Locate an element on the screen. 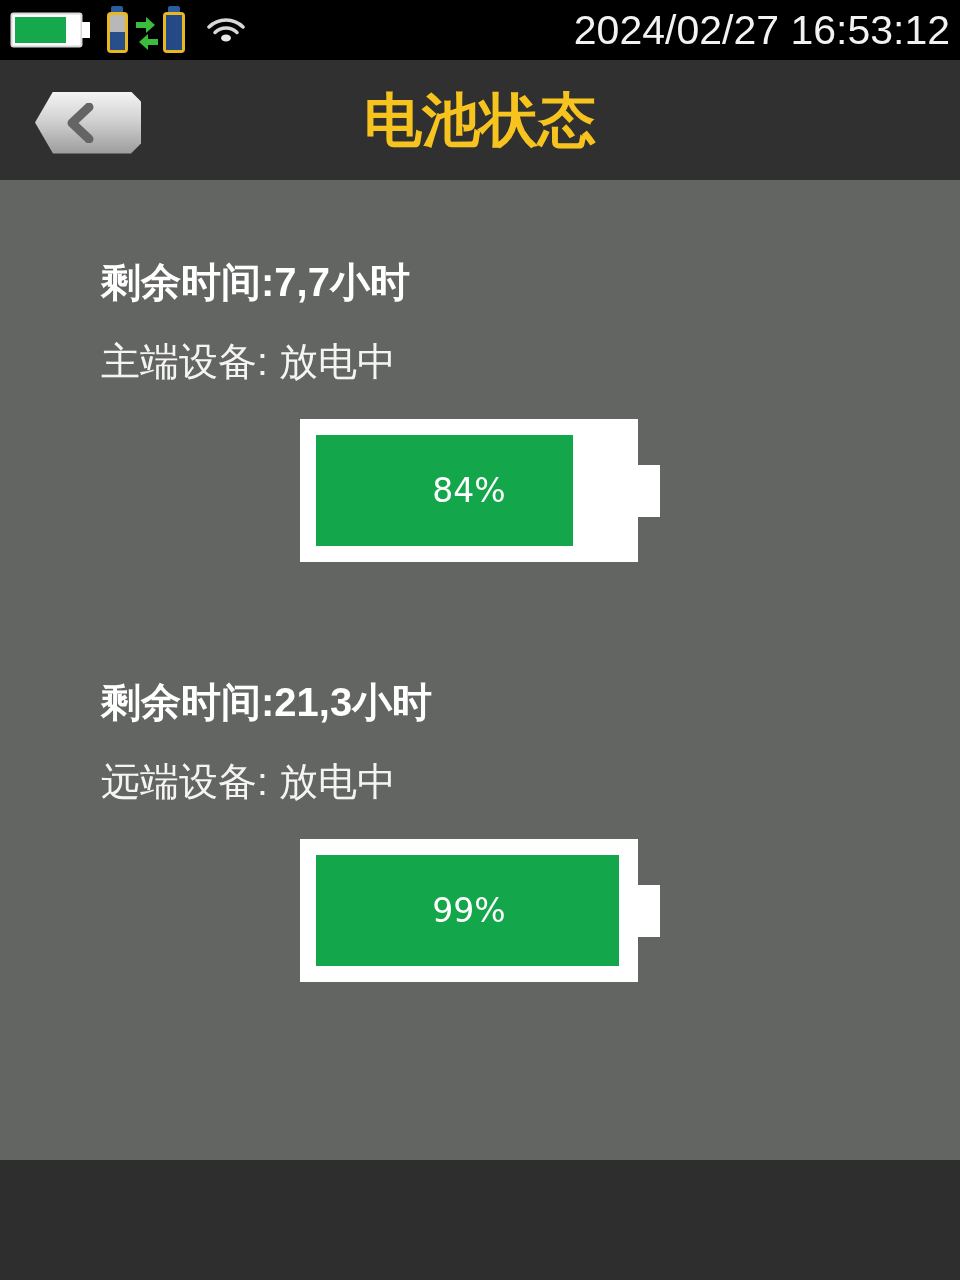 Image resolution: width=960 pixels, height=1280 pixels. wifi-icon is located at coordinates (226, 30).